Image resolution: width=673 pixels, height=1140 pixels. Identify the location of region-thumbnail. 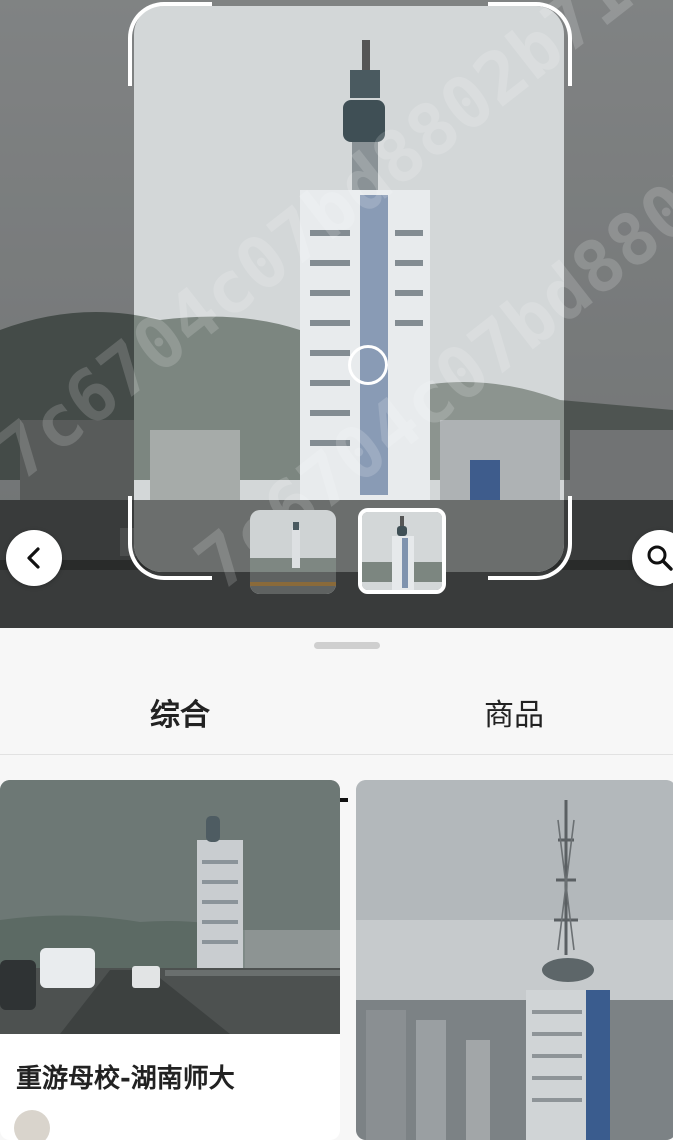
(293, 552).